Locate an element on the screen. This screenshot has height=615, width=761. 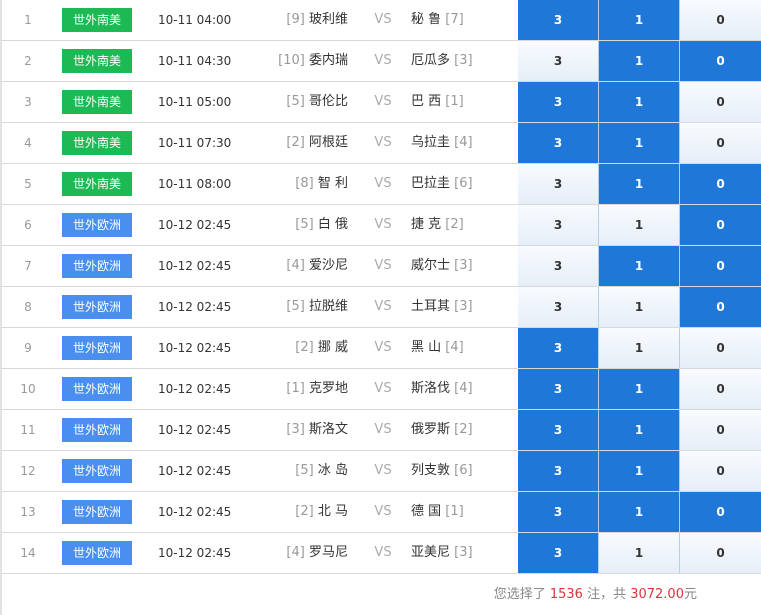
home-rank: [4] is located at coordinates (295, 265).